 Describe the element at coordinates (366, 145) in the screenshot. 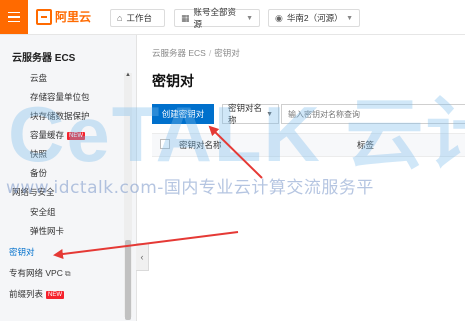

I see `column-header-tags: 标签` at that location.